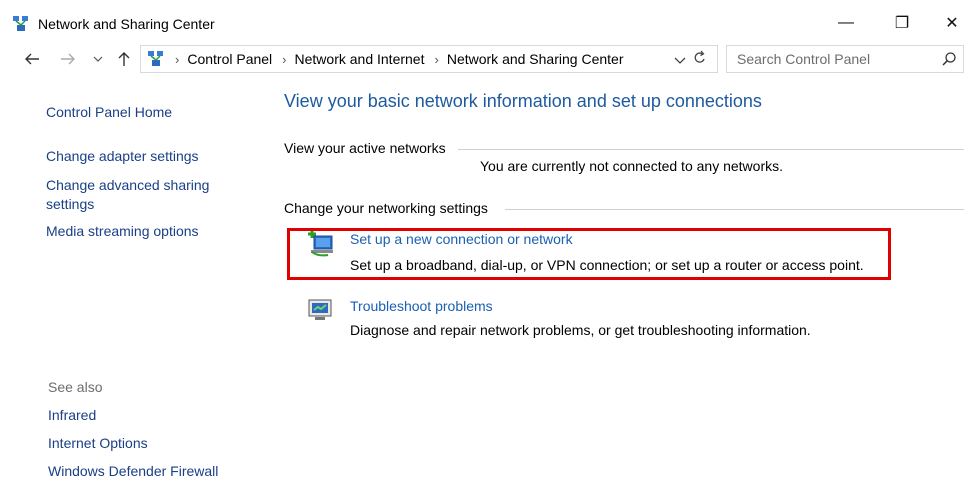 The height and width of the screenshot is (504, 964). I want to click on network-center-icon, so click(21, 24).